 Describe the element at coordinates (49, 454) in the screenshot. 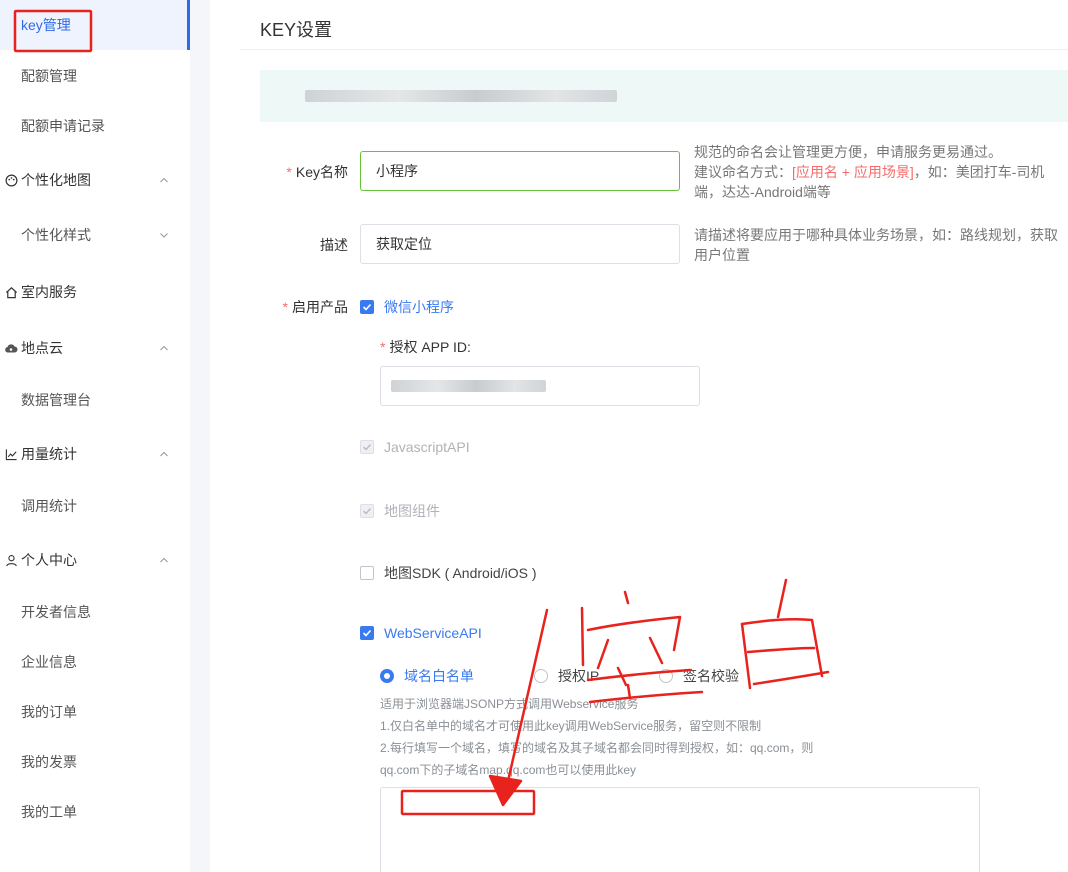

I see `sidebar-item-label: 用量统计` at that location.